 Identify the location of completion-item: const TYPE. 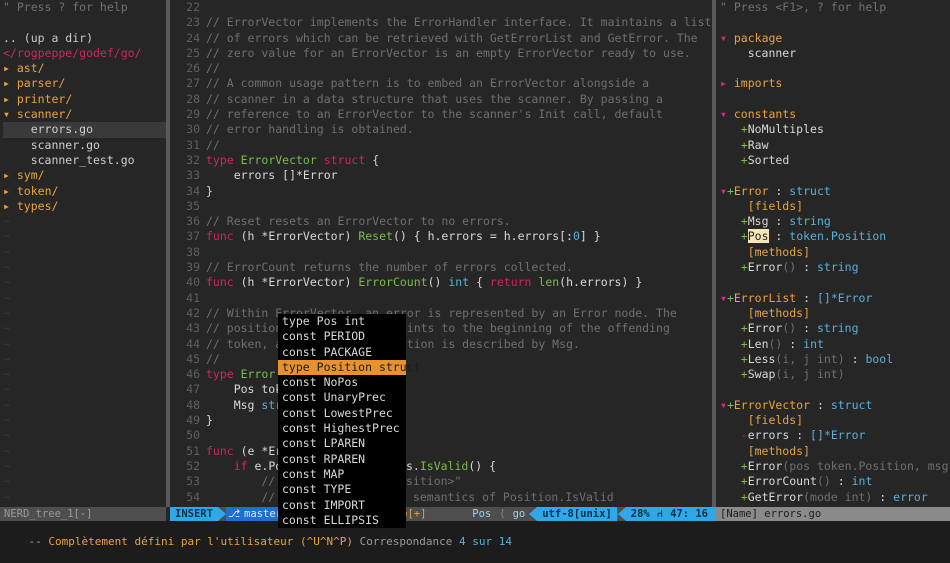
(342, 489).